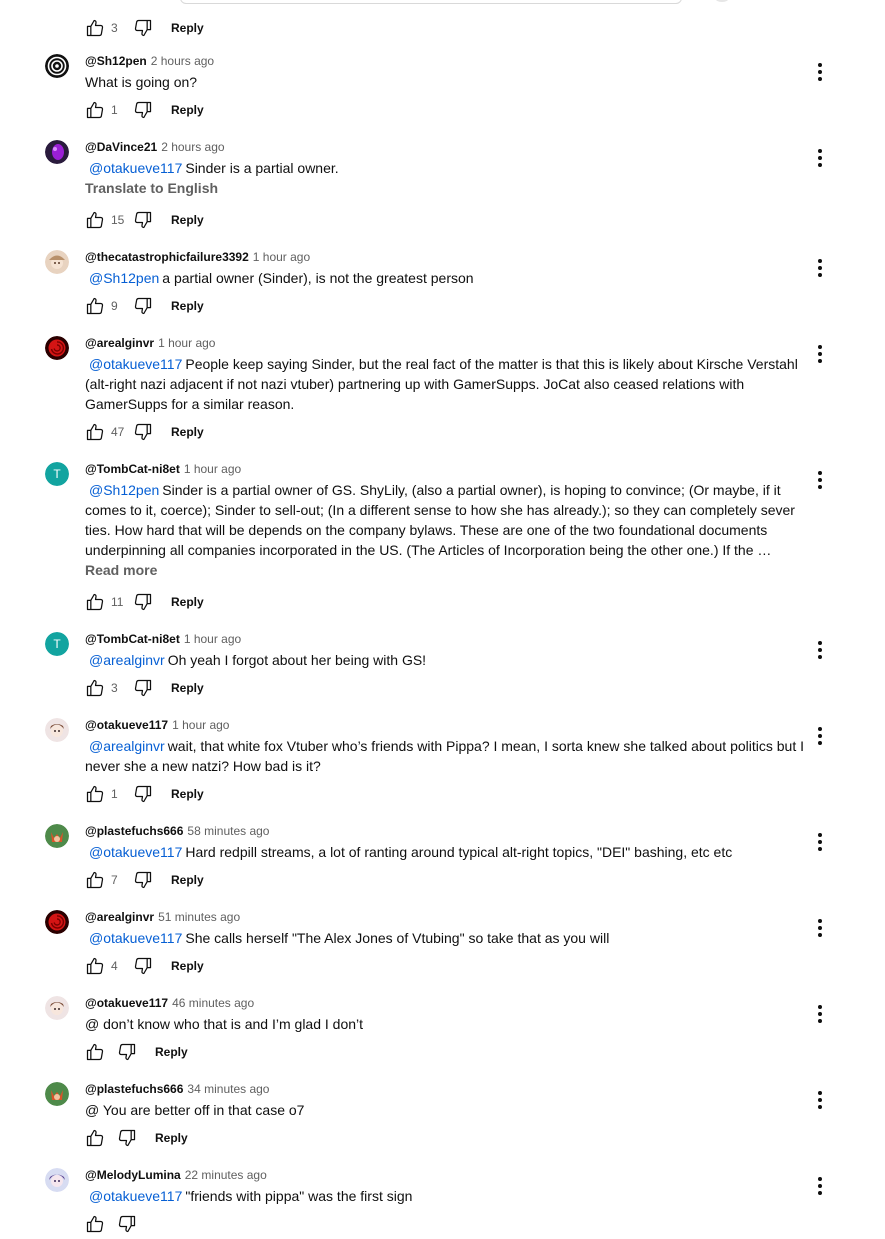 This screenshot has width=885, height=1239. Describe the element at coordinates (228, 831) in the screenshot. I see `comment-timestamp: 58 minutes ago` at that location.